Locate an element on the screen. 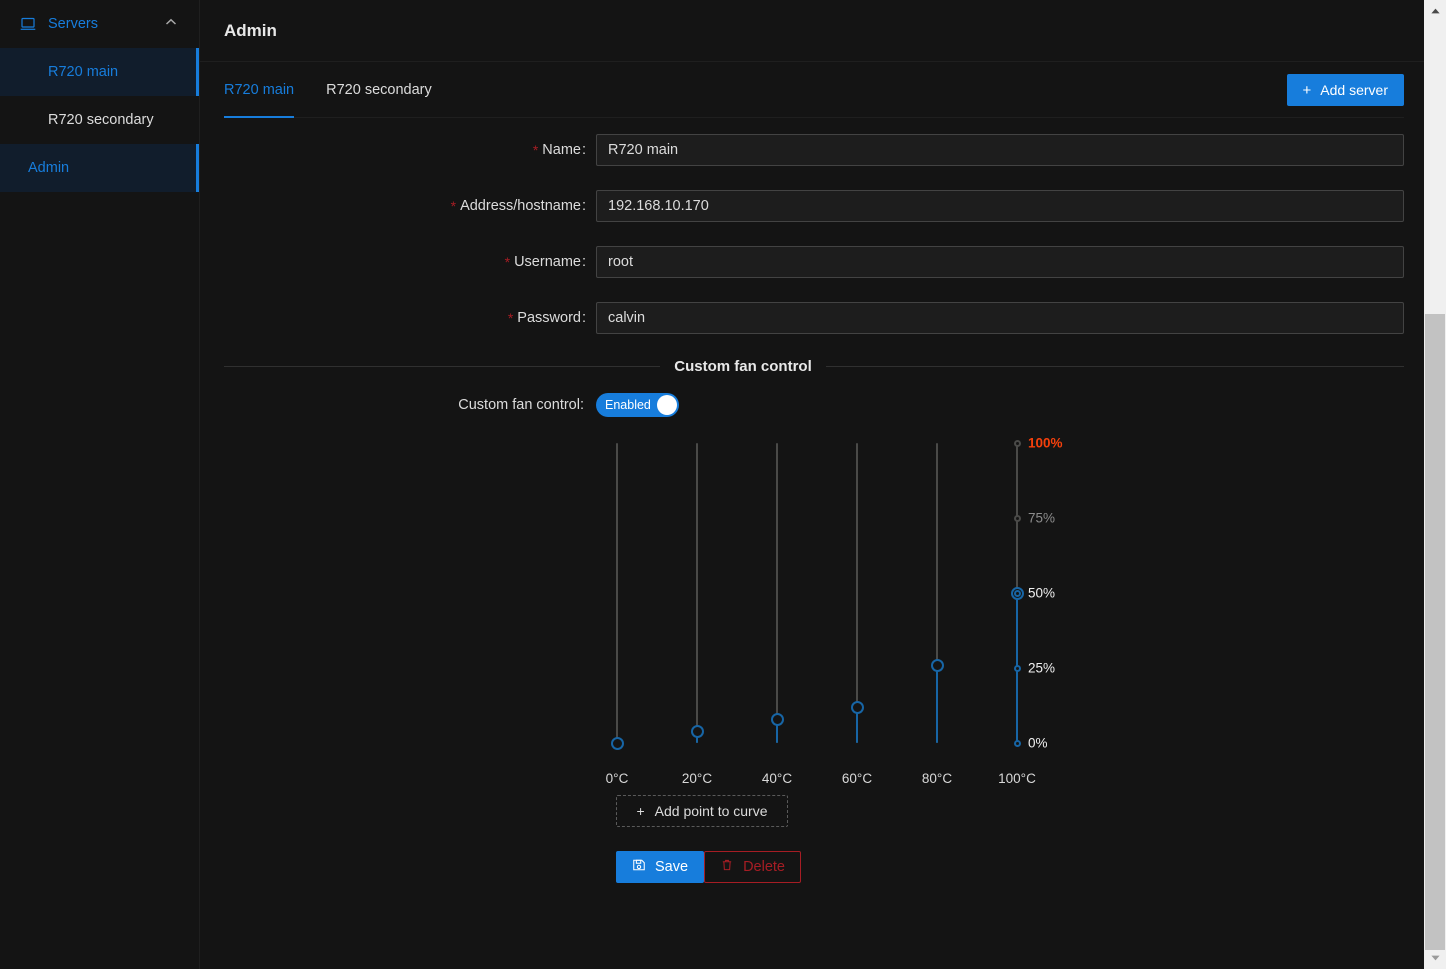 This screenshot has height=969, width=1446. delete-label: Delete is located at coordinates (764, 867).